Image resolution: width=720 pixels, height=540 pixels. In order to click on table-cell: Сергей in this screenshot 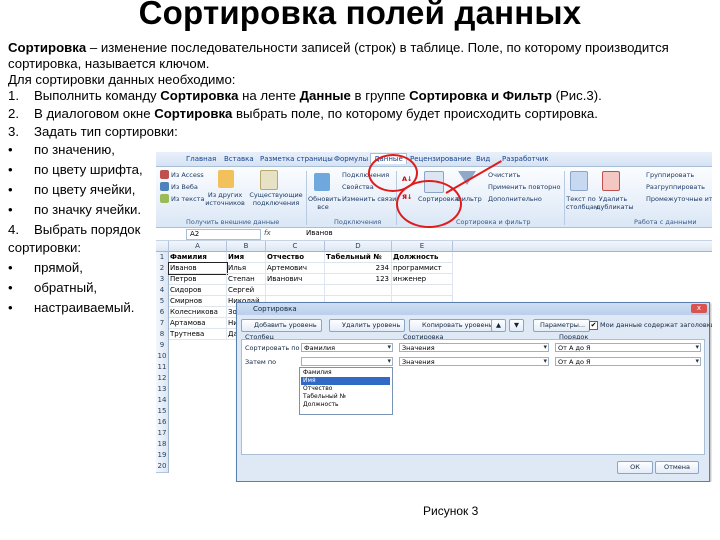, I will do `click(246, 290)`.